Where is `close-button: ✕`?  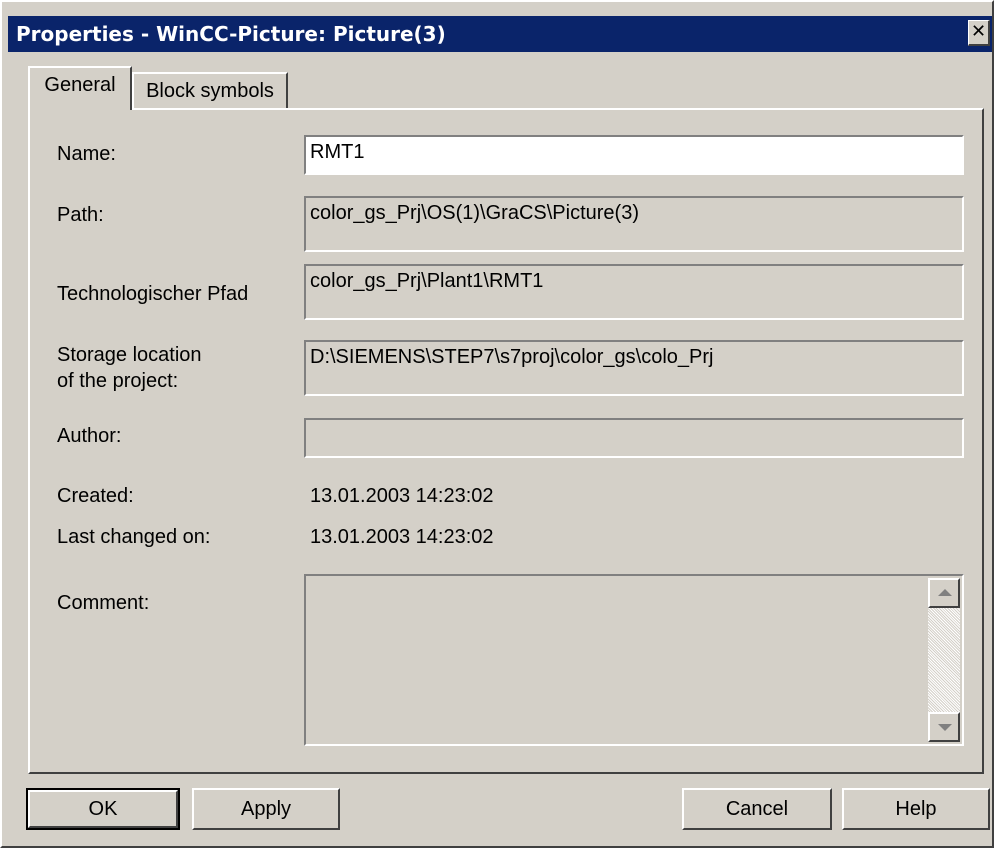
close-button: ✕ is located at coordinates (979, 33).